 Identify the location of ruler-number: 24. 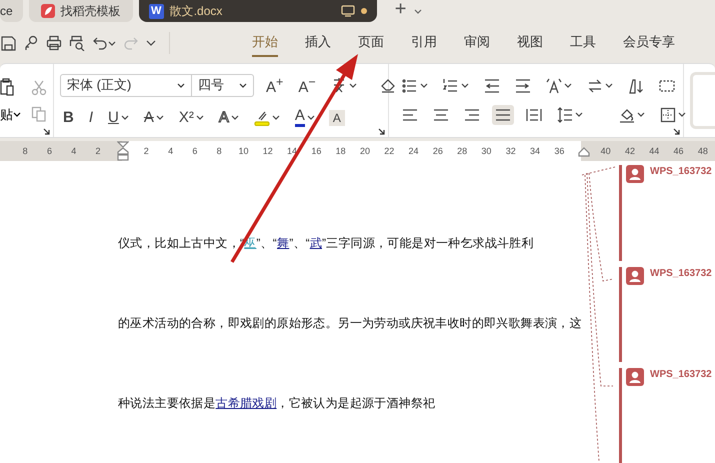
(414, 151).